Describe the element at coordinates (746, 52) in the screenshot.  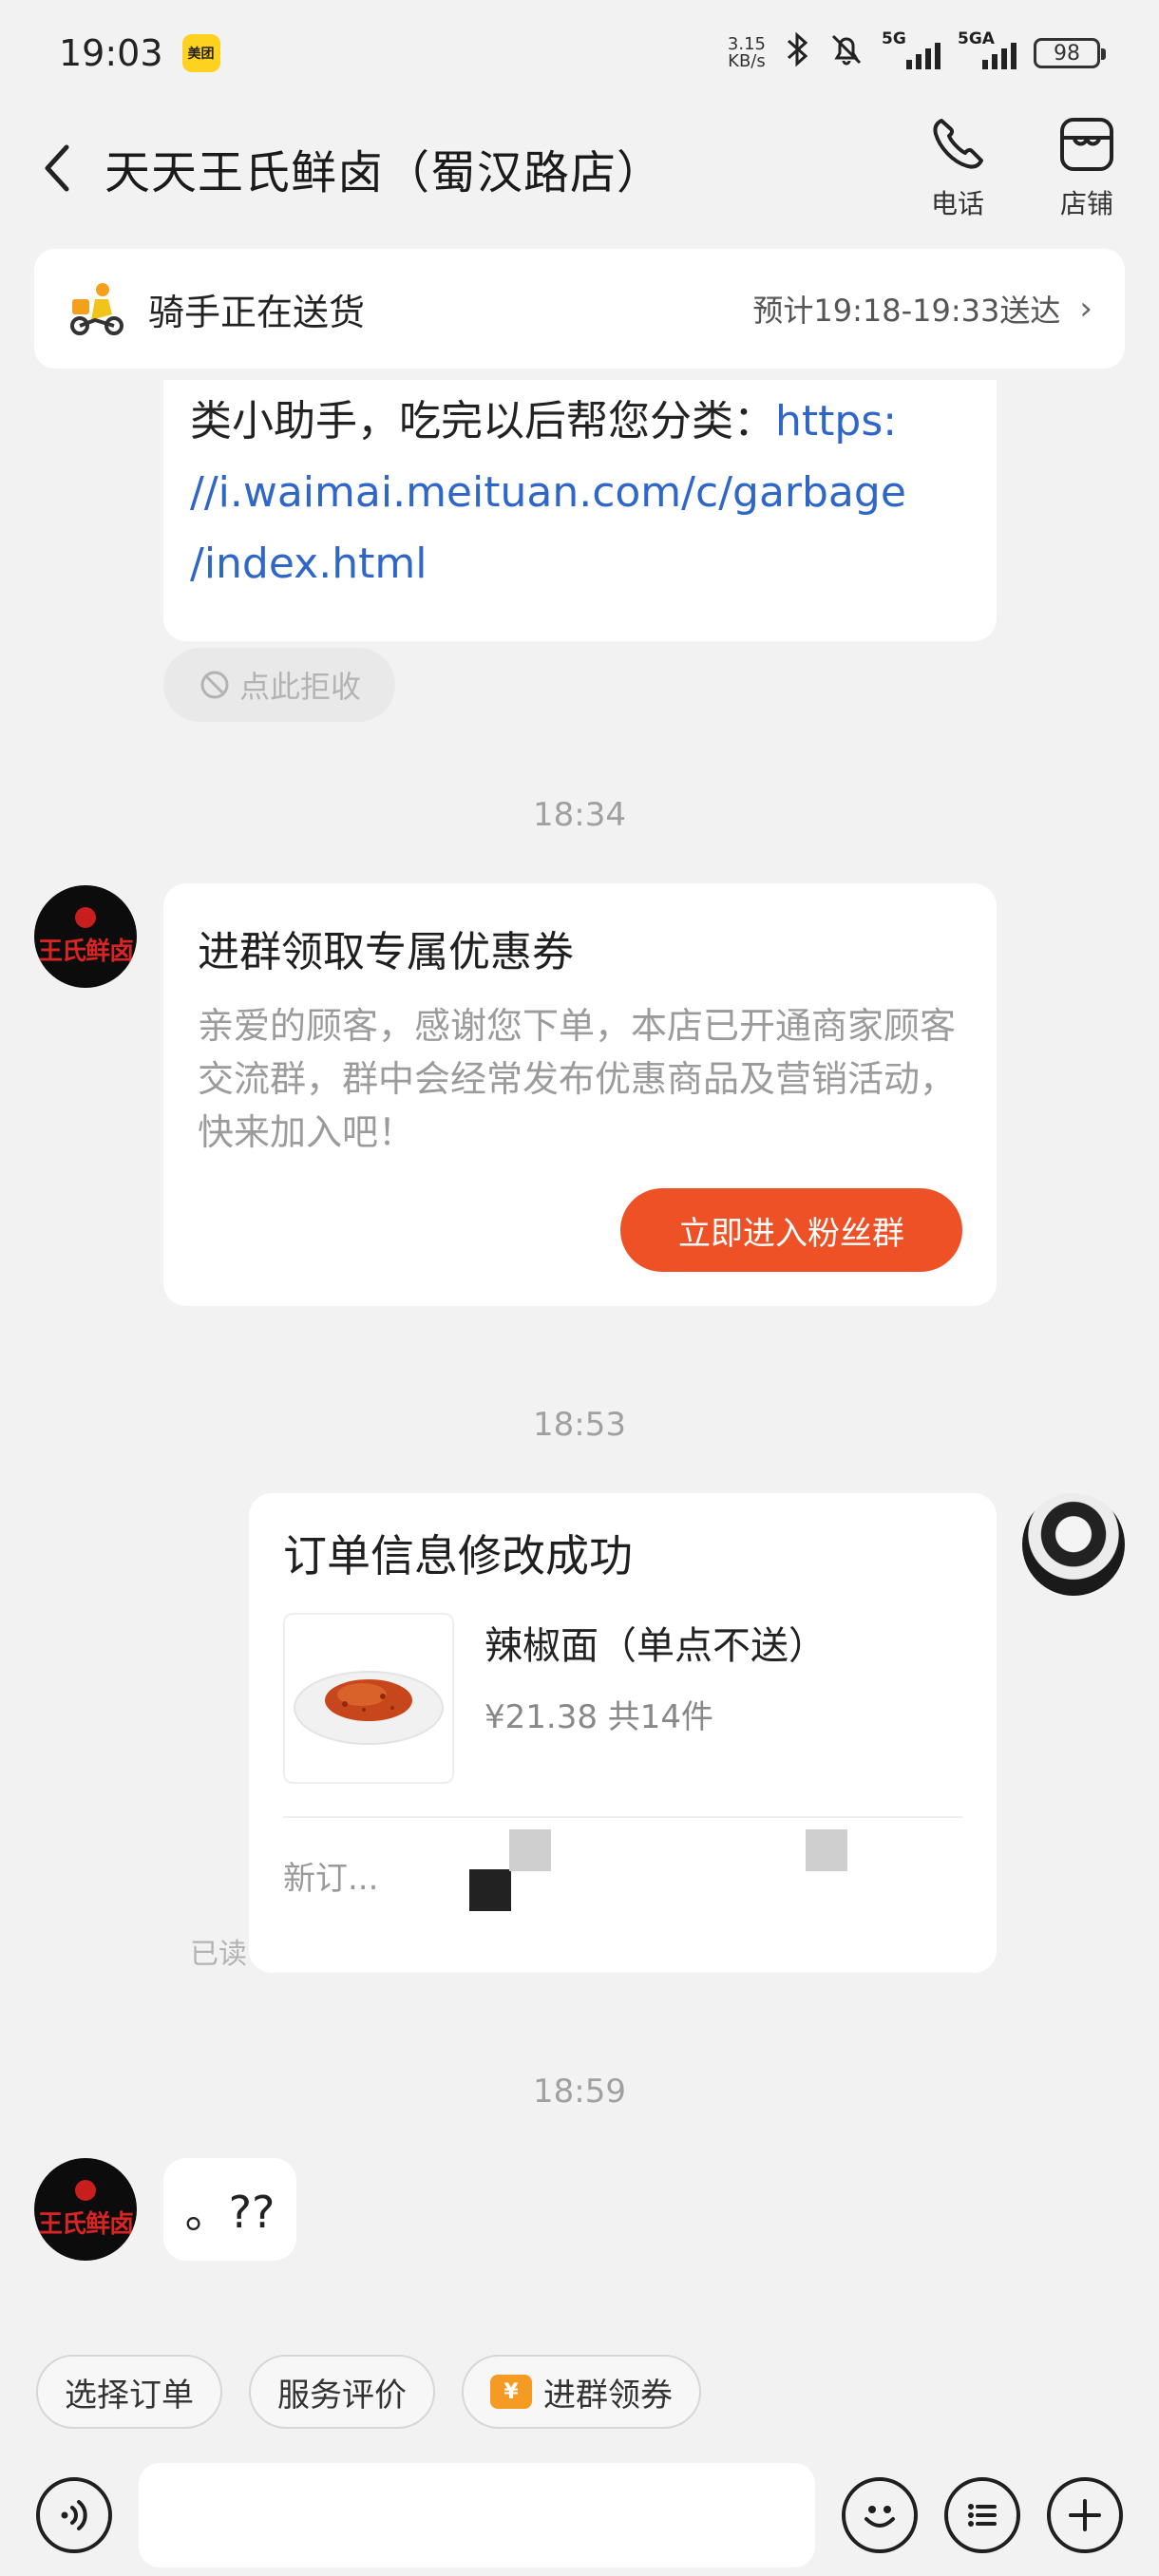
I see `network-speed: 3.15 KB/s` at that location.